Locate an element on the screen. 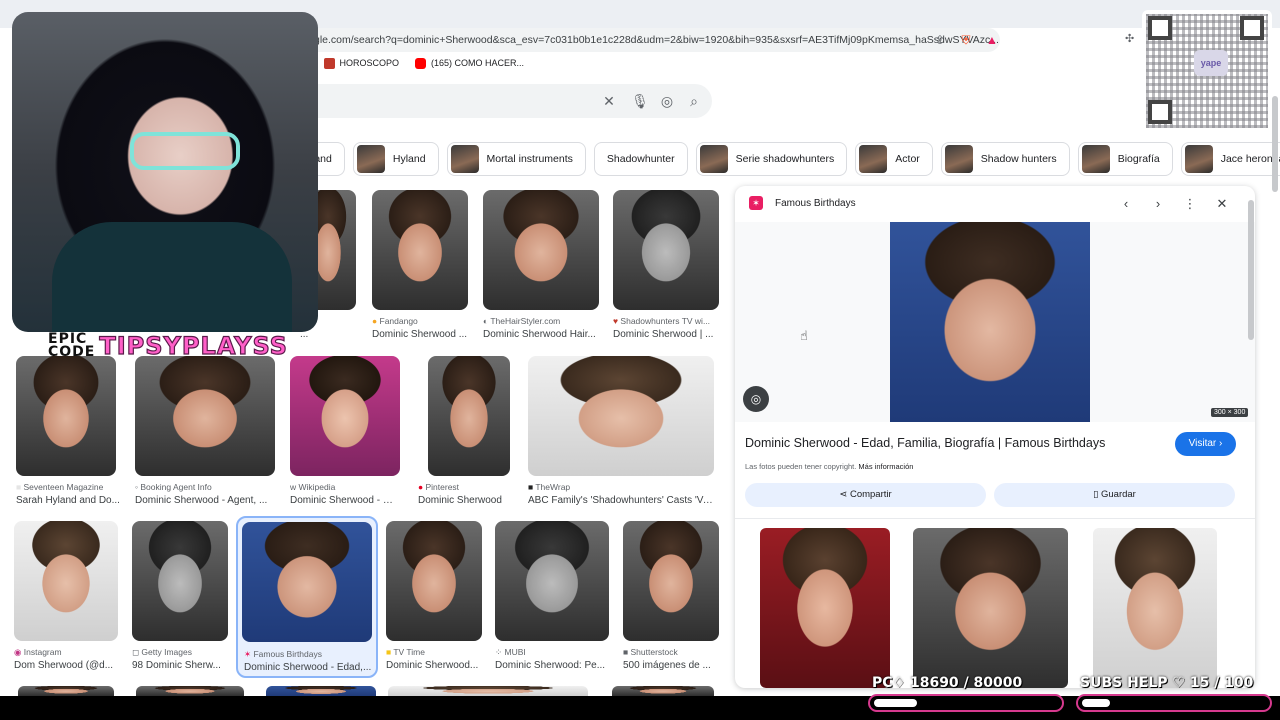 The width and height of the screenshot is (1280, 720). image-dimensions: 300 × 300 is located at coordinates (1230, 412).